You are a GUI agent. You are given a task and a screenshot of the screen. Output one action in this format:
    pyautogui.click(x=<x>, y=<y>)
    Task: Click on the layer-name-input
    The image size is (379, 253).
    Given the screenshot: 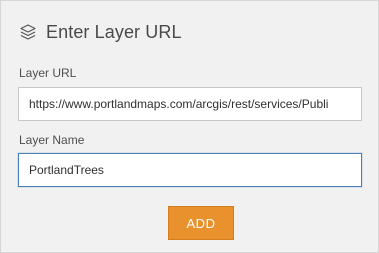 What is the action you would take?
    pyautogui.click(x=190, y=170)
    